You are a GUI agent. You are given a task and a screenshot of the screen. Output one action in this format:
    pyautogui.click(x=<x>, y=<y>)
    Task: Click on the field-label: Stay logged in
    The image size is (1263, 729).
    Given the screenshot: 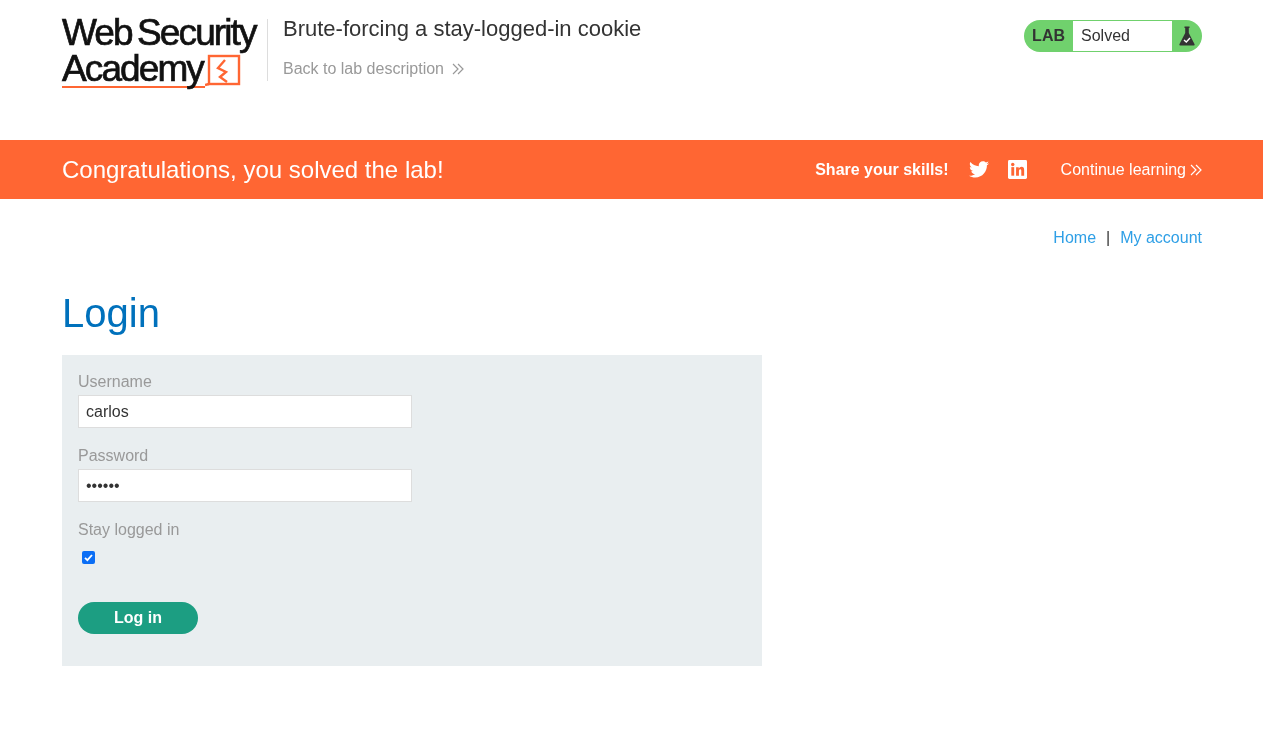 What is the action you would take?
    pyautogui.click(x=129, y=530)
    